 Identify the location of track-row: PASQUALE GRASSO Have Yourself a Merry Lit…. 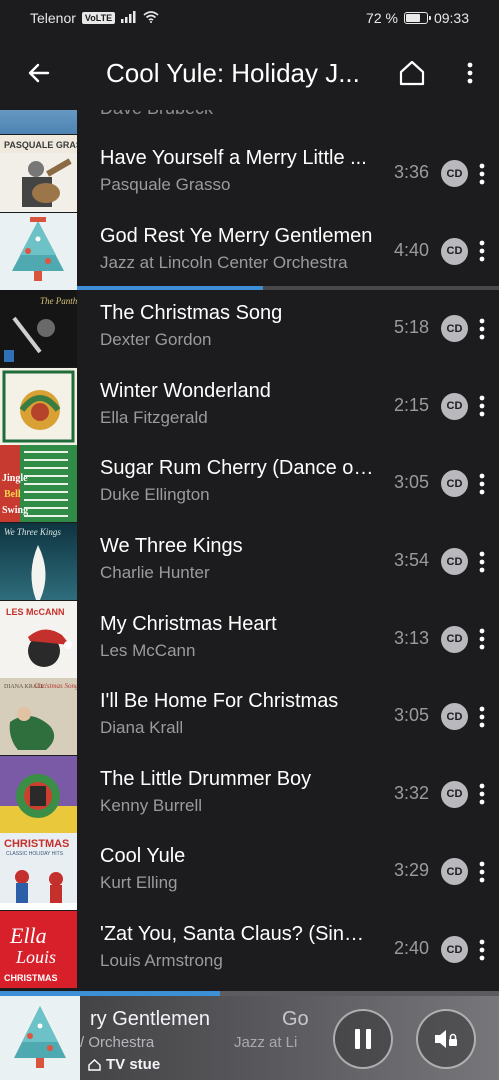
(249, 173).